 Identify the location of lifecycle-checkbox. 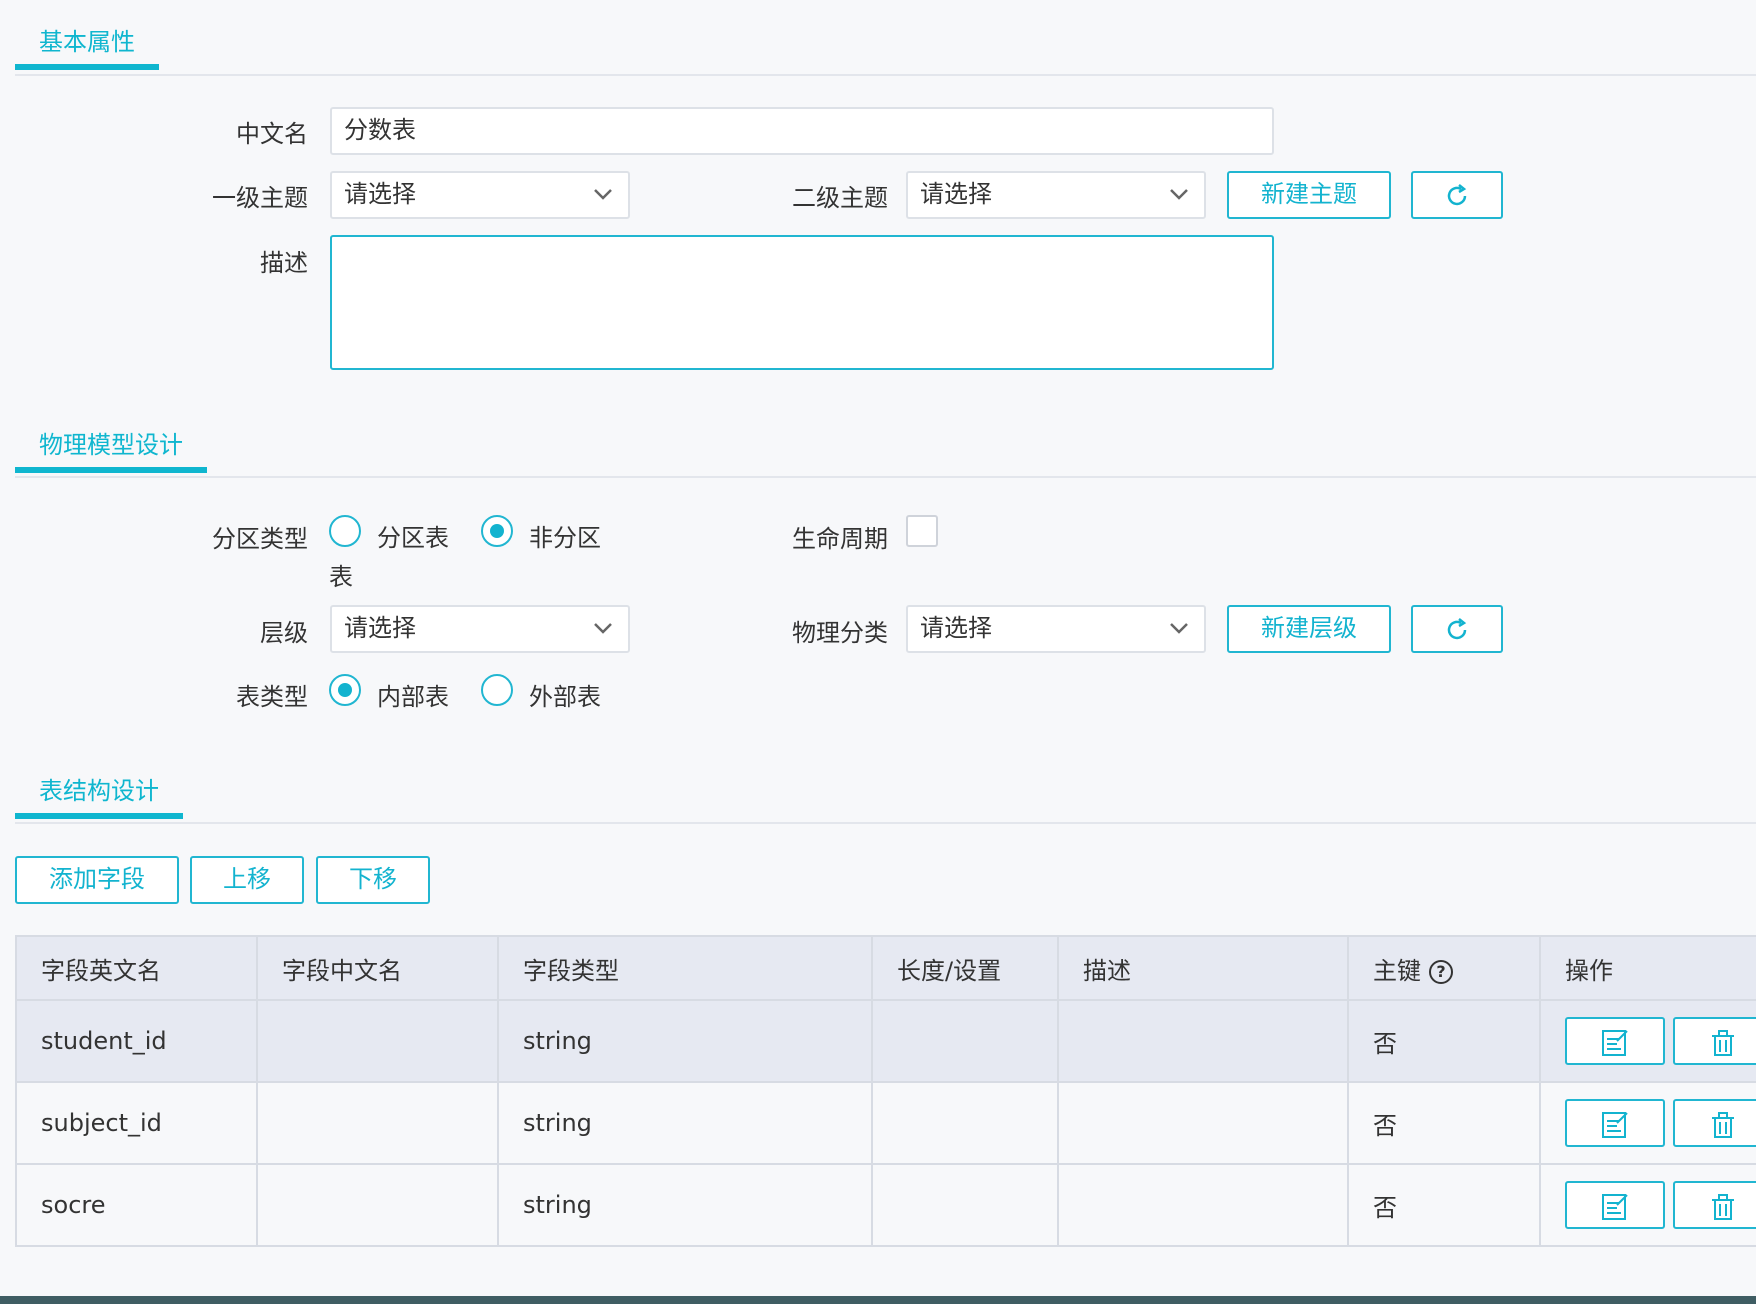
(922, 531).